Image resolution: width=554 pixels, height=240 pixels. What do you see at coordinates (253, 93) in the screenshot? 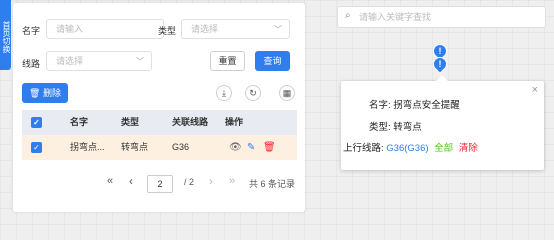
I see `refresh-icon: ↻` at bounding box center [253, 93].